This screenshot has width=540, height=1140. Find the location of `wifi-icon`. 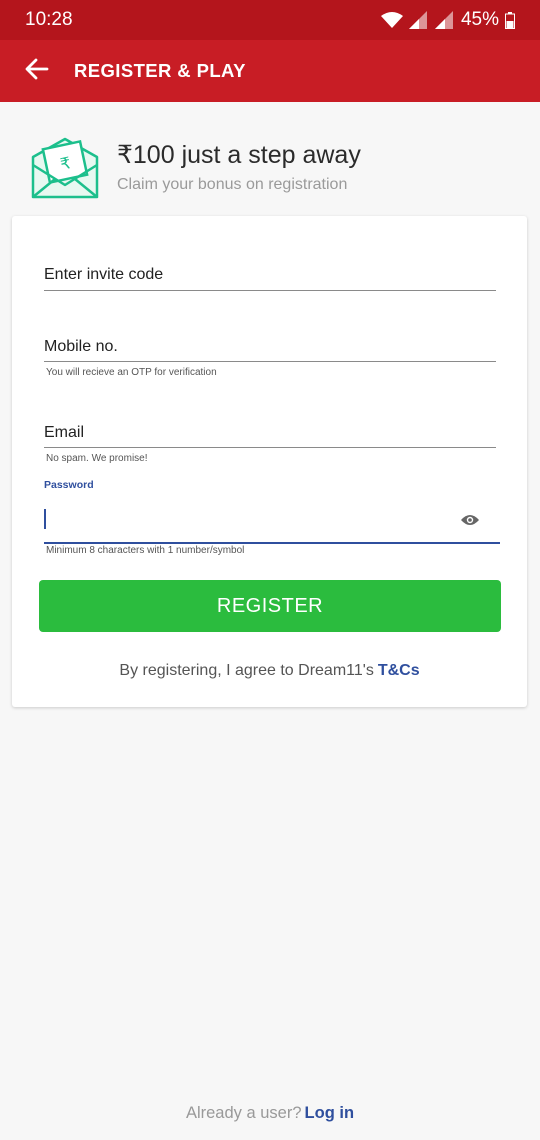

wifi-icon is located at coordinates (391, 20).